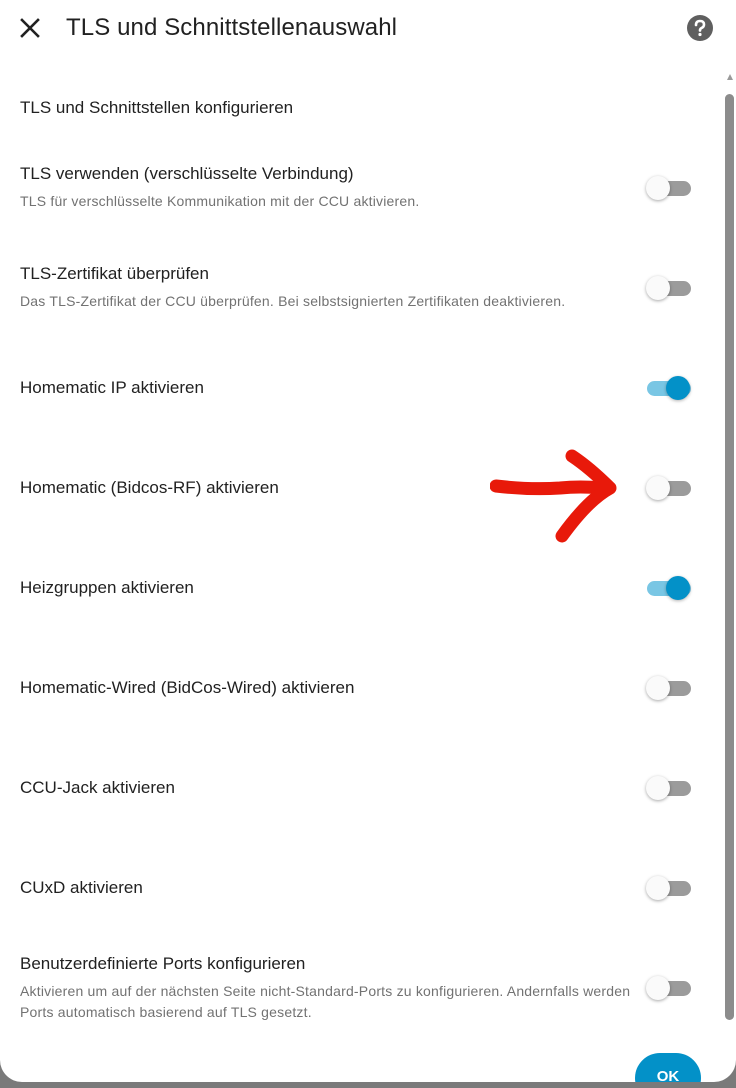 This screenshot has height=1088, width=736. I want to click on setting-title: Benutzerdefinierte Ports konfigurieren, so click(163, 963).